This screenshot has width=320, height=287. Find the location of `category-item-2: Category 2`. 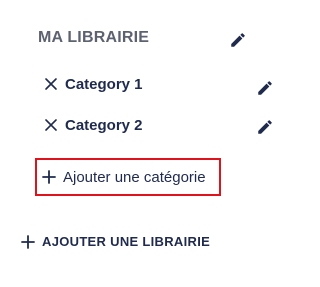

category-item-2: Category 2 is located at coordinates (93, 125).